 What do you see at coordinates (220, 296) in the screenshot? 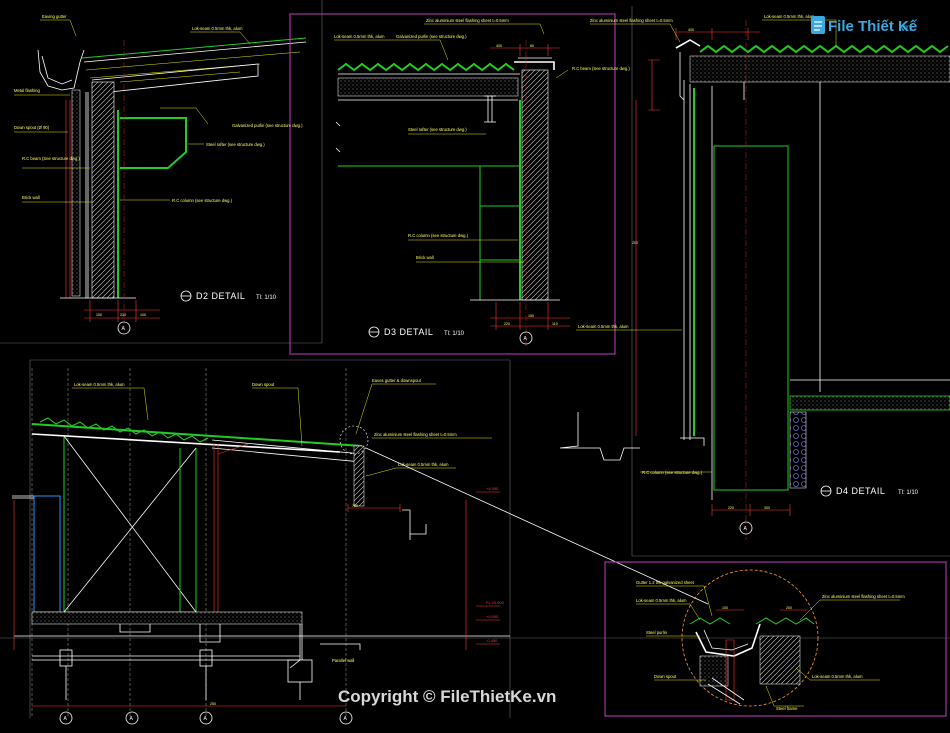
I see `d2-title: D2 DETAIL` at bounding box center [220, 296].